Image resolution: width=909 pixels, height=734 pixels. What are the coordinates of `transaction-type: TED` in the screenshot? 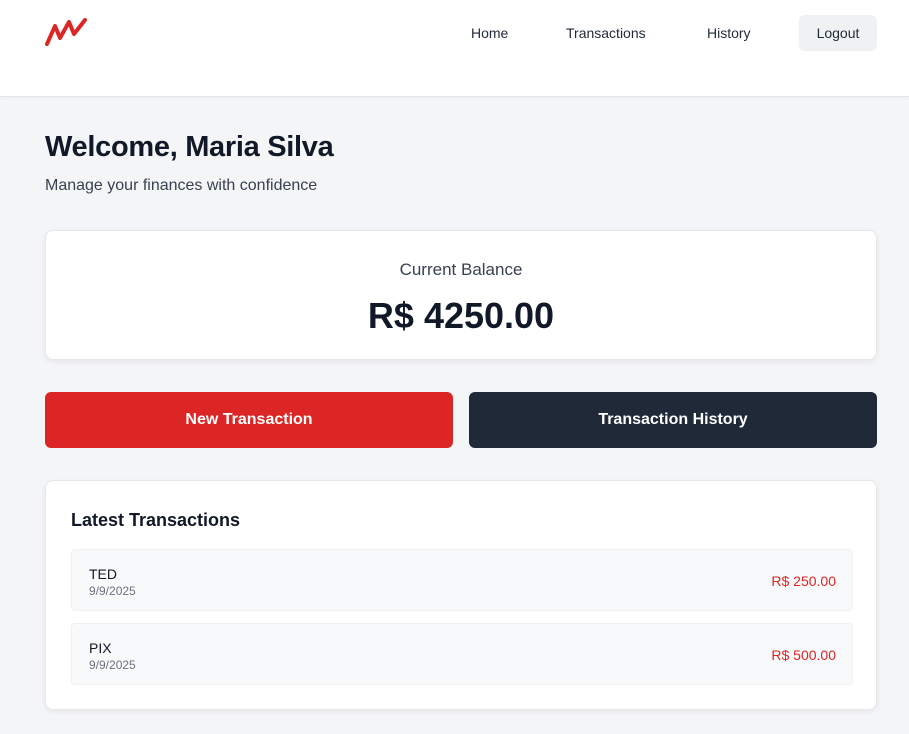 It's located at (103, 574).